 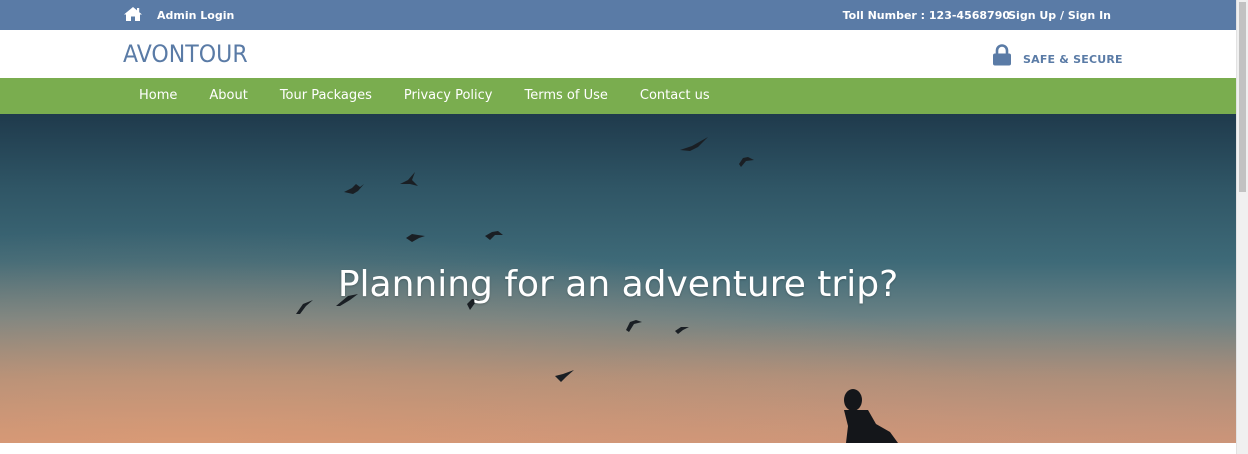 I want to click on safe-secure-label: SAFE & SECURE, so click(x=1073, y=59).